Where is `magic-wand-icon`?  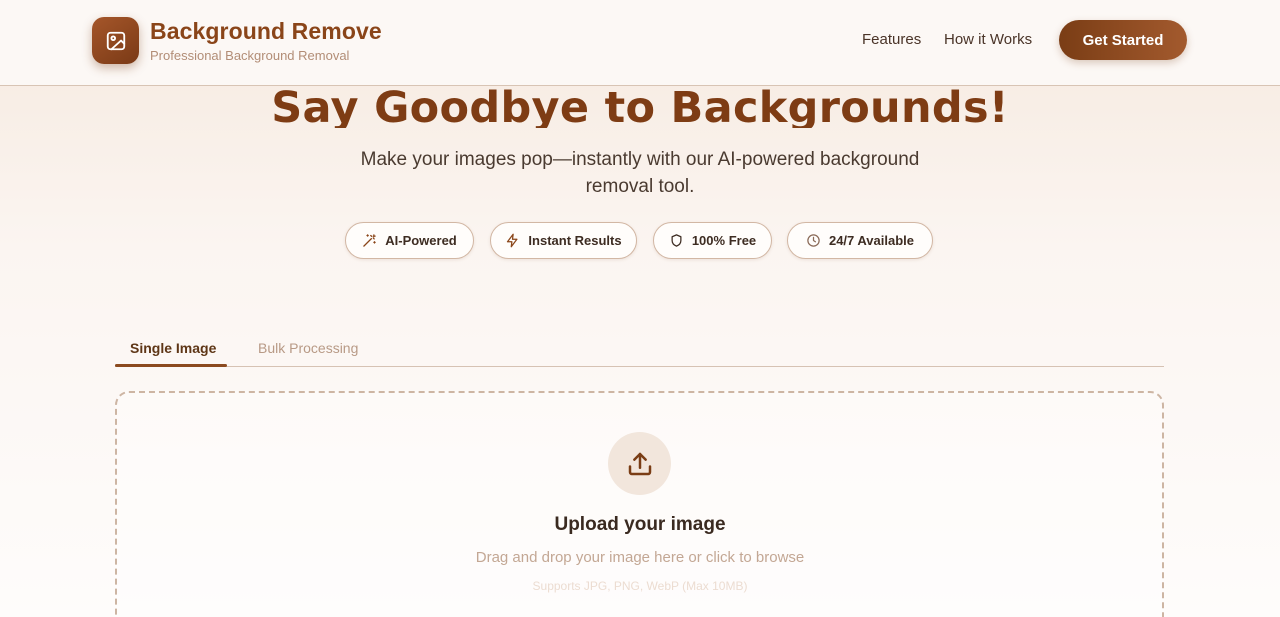
magic-wand-icon is located at coordinates (369, 240).